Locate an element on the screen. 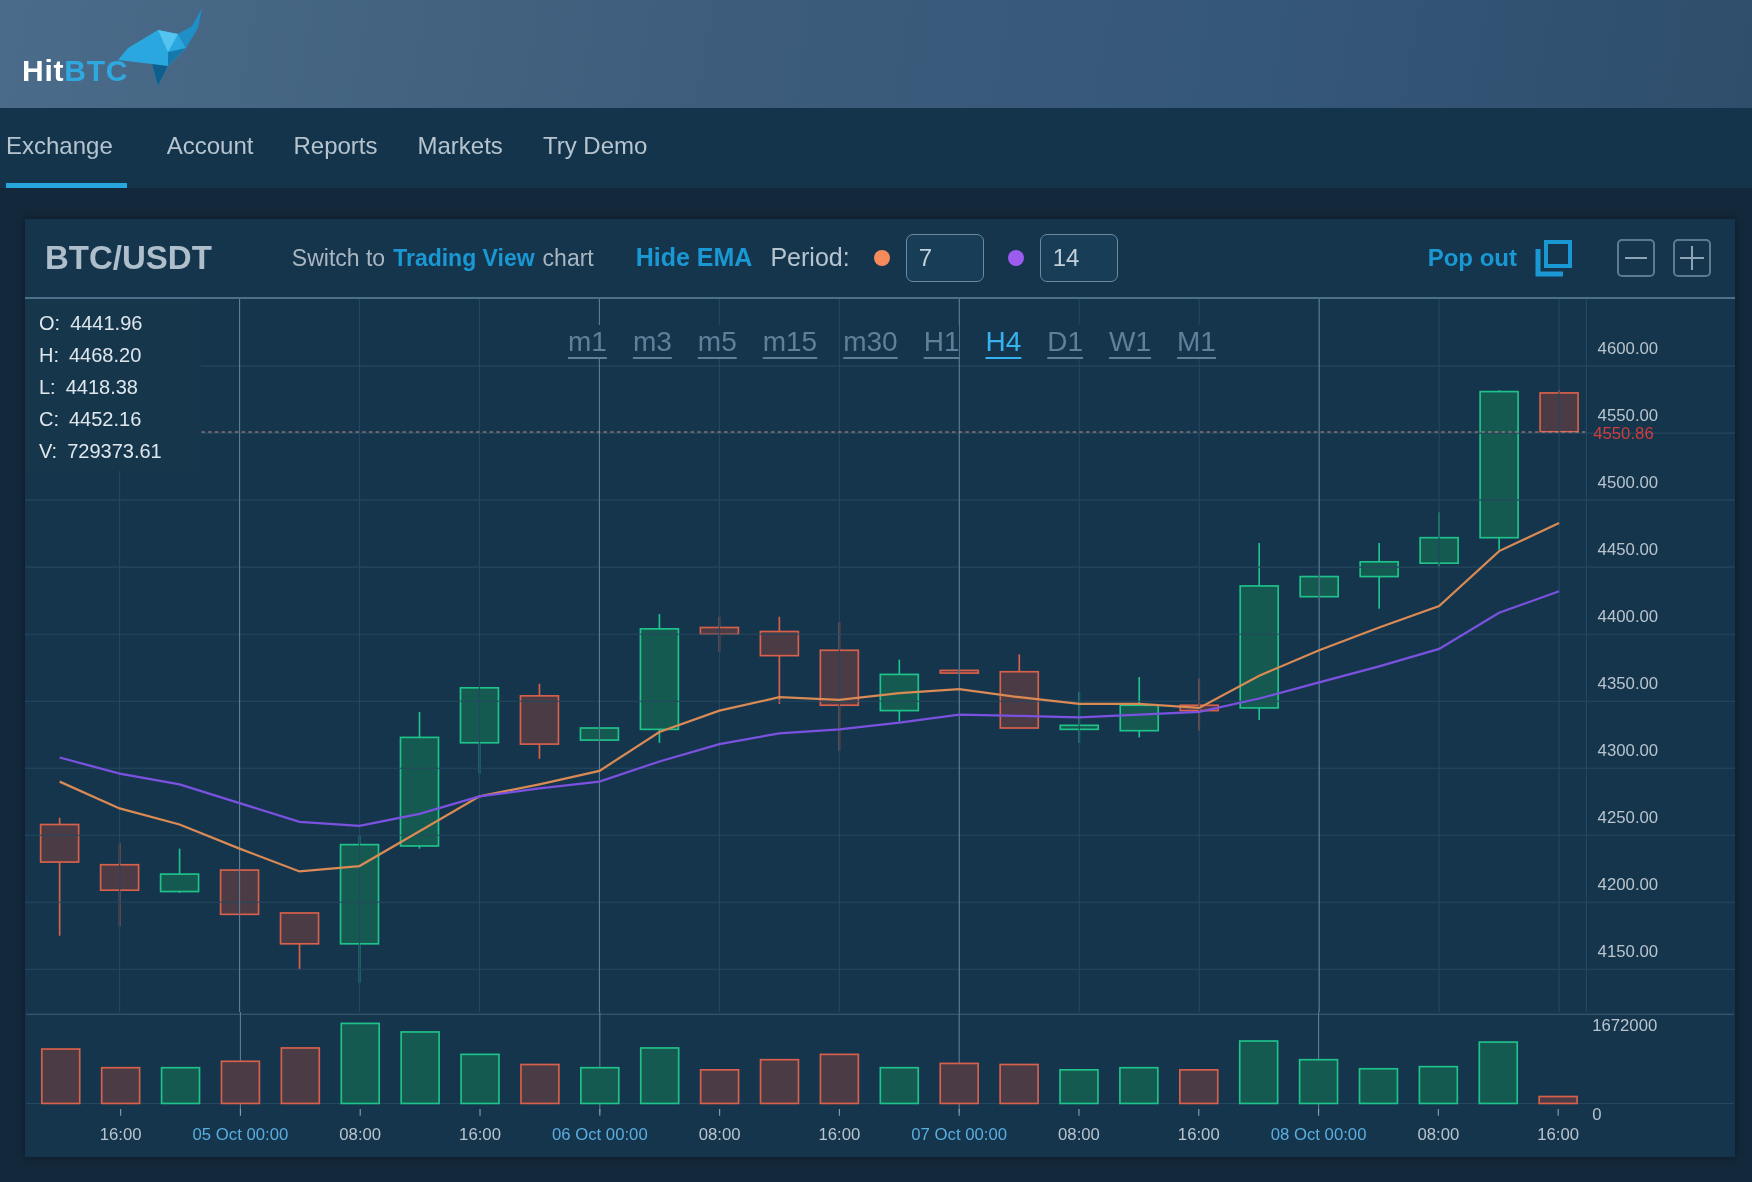 This screenshot has width=1752, height=1182. logo-text: HitBTC is located at coordinates (75, 71).